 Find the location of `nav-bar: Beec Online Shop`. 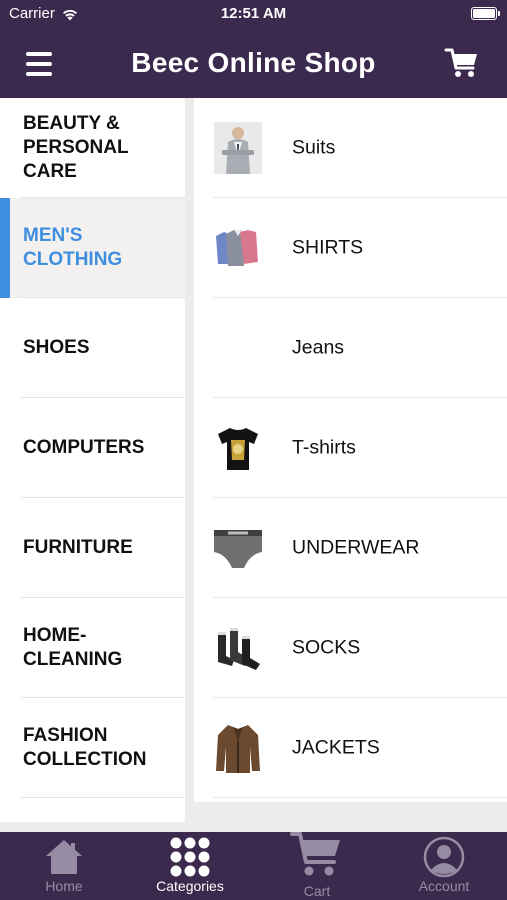

nav-bar: Beec Online Shop is located at coordinates (253, 64).